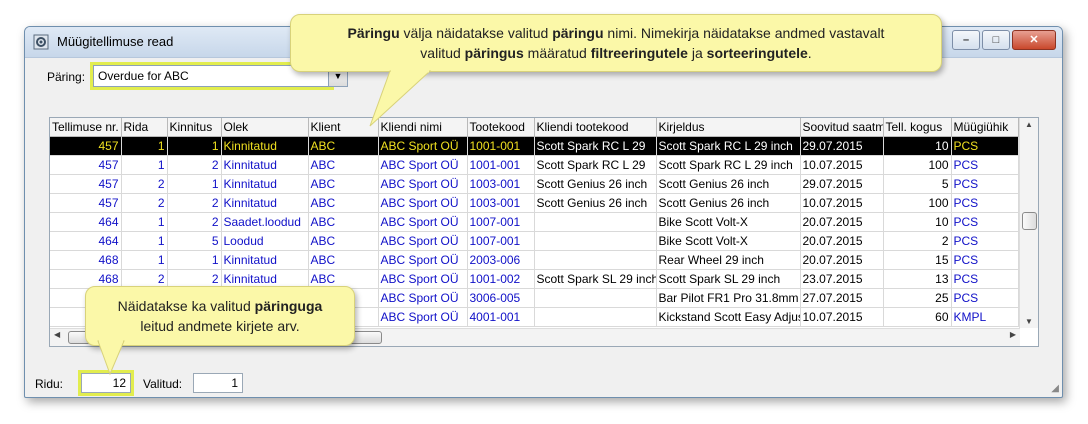 The height and width of the screenshot is (424, 1088). I want to click on table-cell: 5, so click(917, 184).